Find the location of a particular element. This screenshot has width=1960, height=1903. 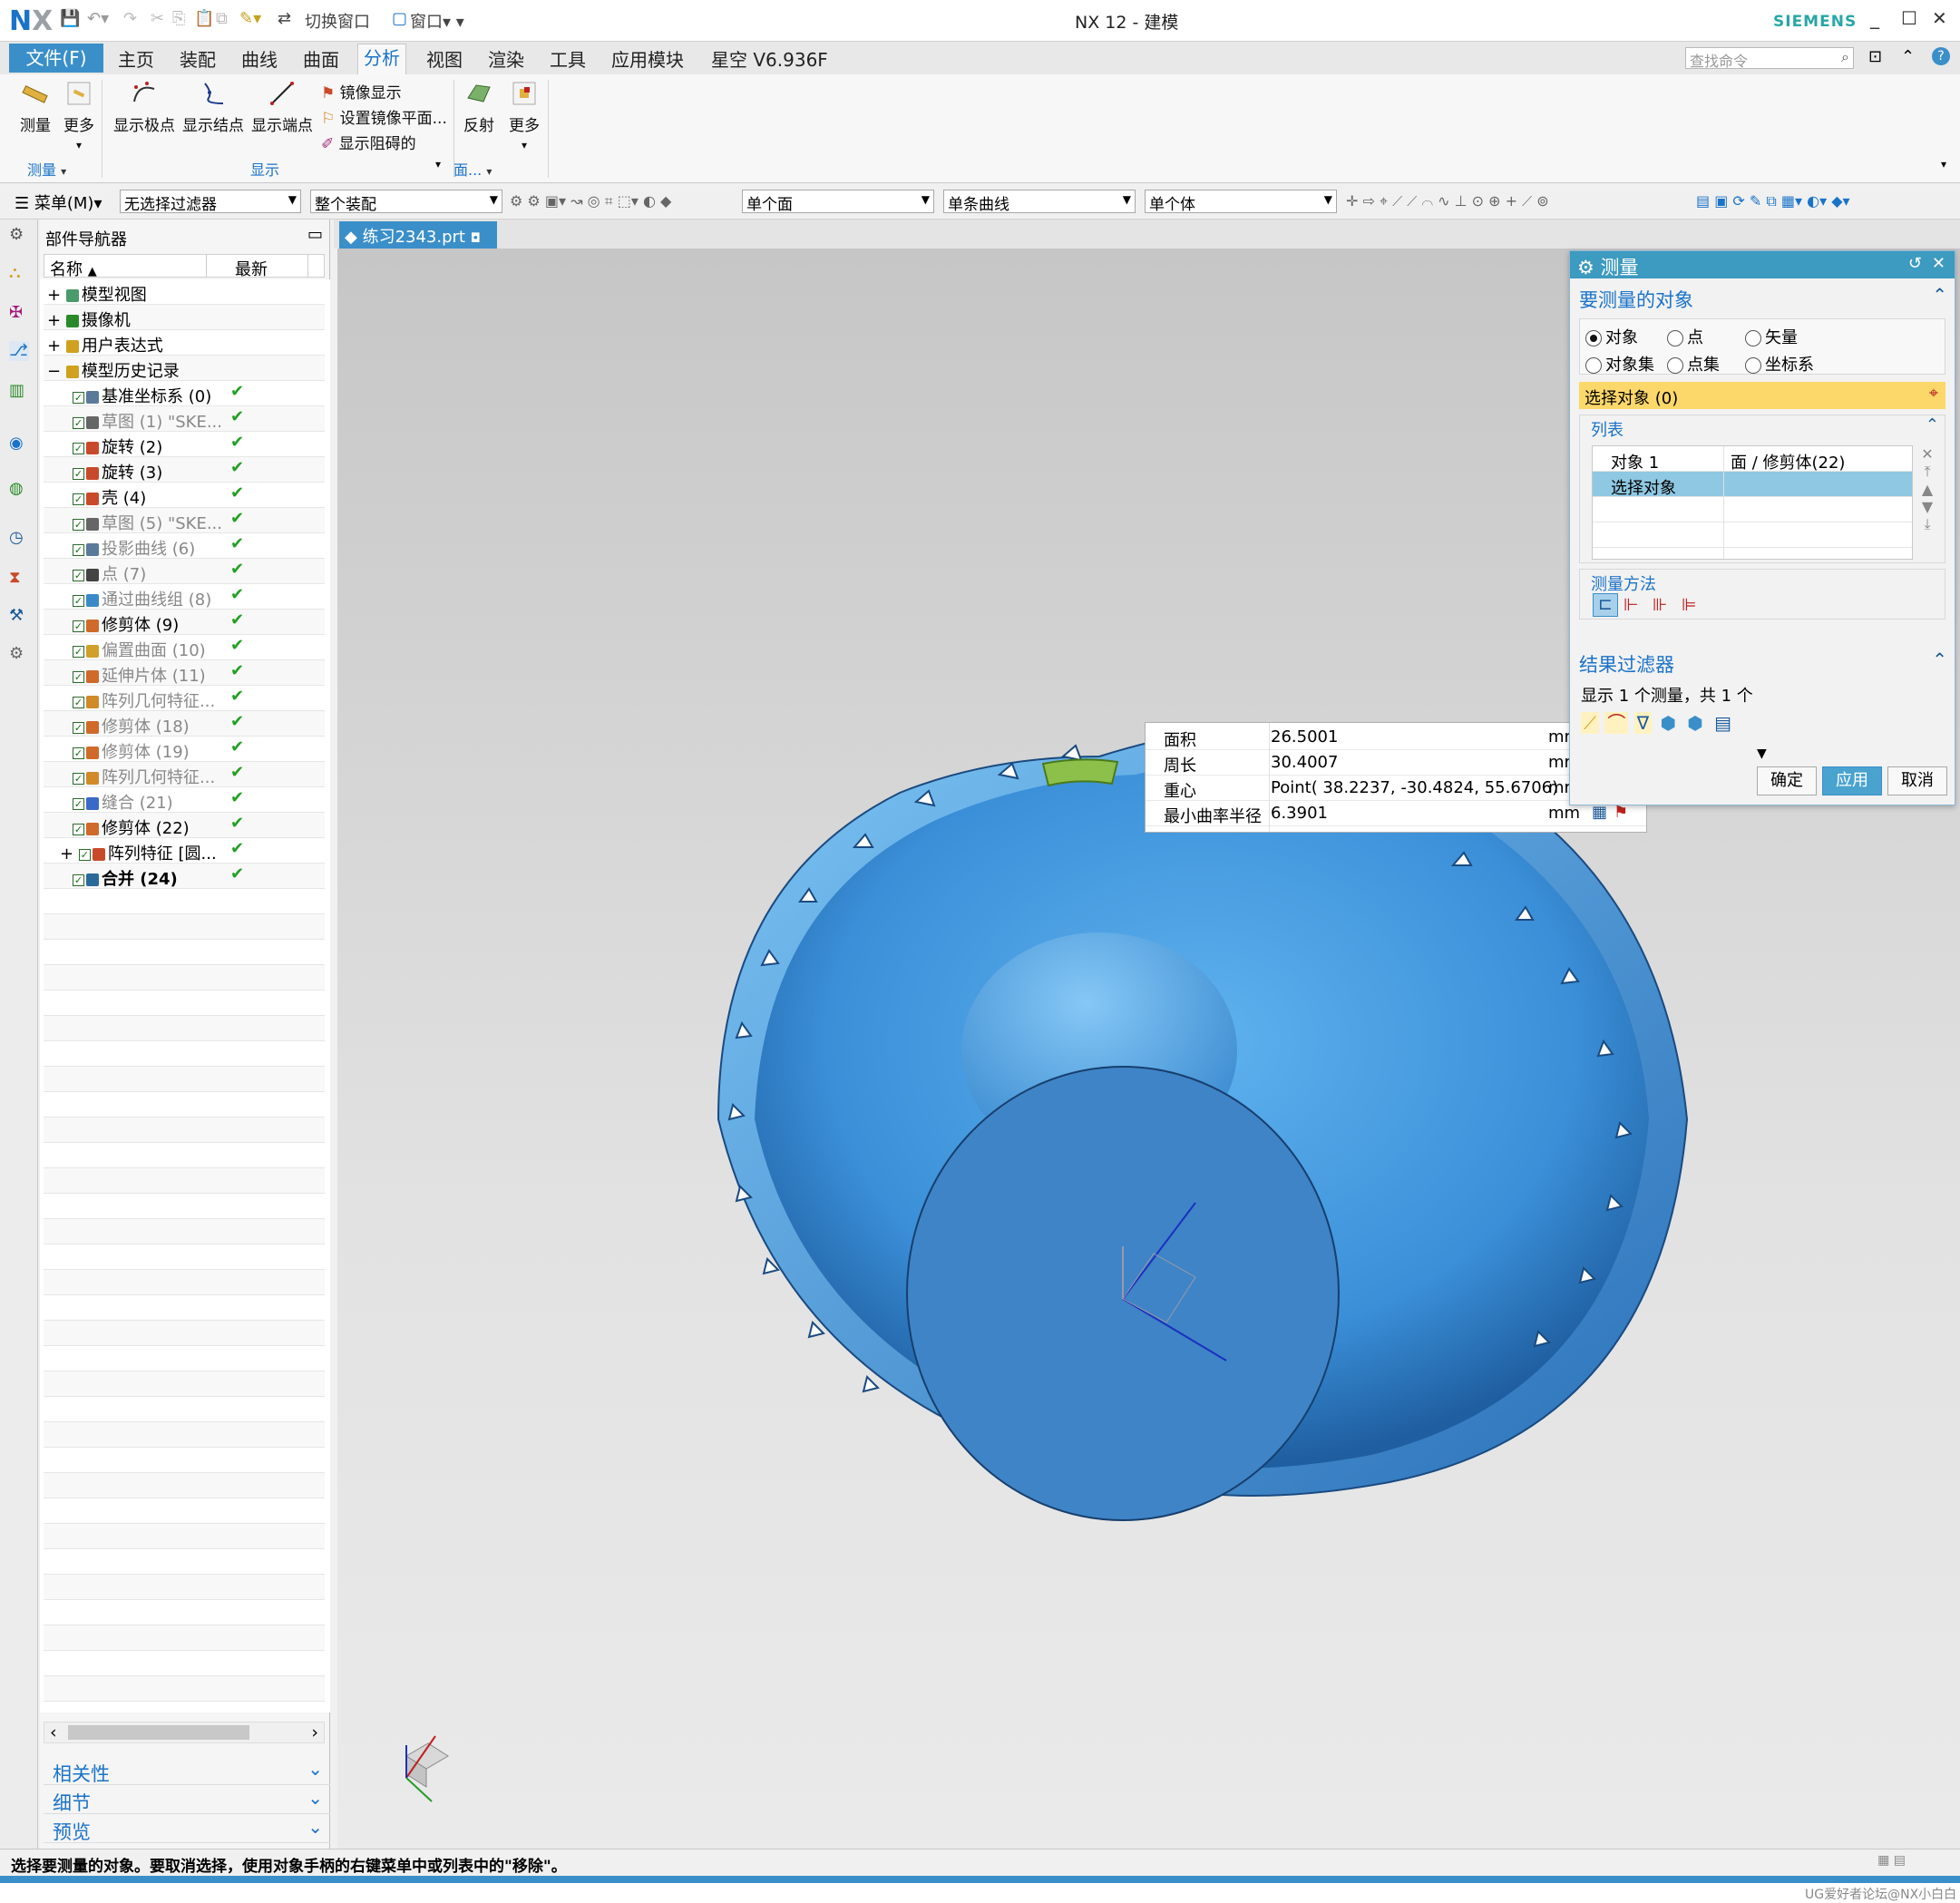

flag-icon: ⚑ is located at coordinates (1621, 813).